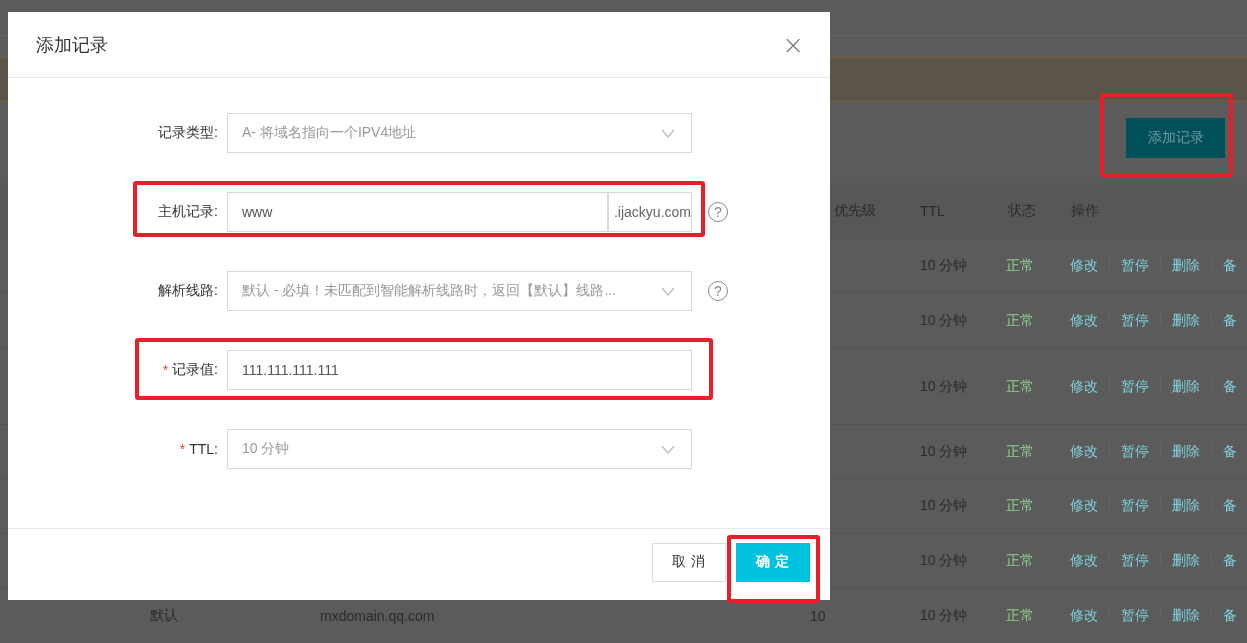 Image resolution: width=1247 pixels, height=643 pixels. What do you see at coordinates (203, 449) in the screenshot?
I see `field-label: TTL:` at bounding box center [203, 449].